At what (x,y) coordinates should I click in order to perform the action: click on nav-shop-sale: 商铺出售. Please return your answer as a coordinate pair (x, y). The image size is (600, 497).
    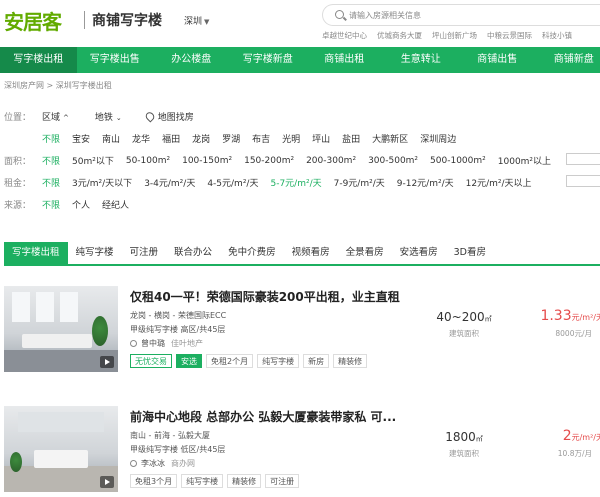
    Looking at the image, I should click on (497, 60).